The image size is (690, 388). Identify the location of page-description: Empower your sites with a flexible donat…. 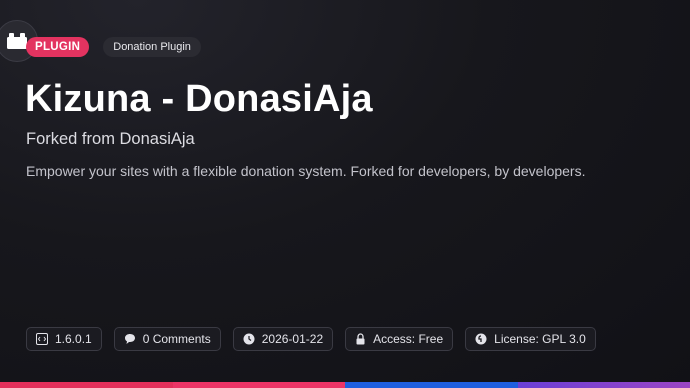
(306, 171).